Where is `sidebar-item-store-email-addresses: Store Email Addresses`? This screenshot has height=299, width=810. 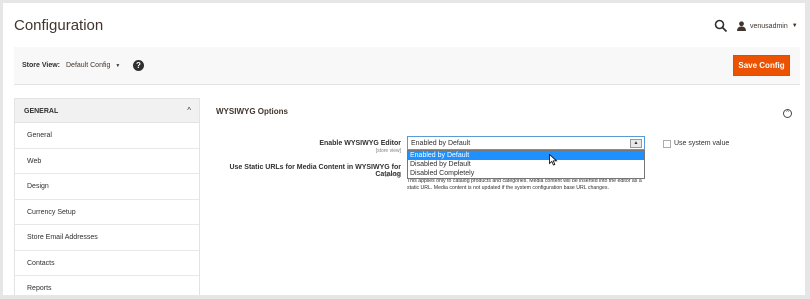
sidebar-item-store-email-addresses: Store Email Addresses is located at coordinates (107, 238).